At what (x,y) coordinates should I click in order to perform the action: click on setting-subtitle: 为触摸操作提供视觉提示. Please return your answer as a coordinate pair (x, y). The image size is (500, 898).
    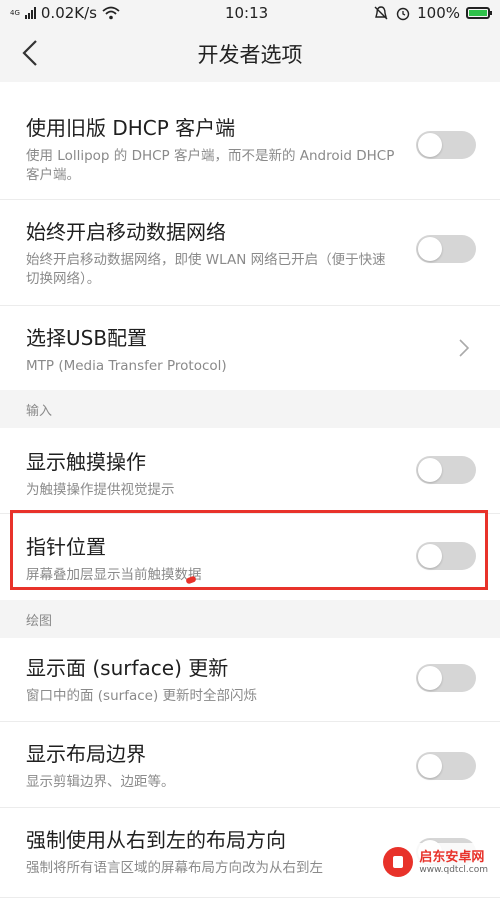
    Looking at the image, I should click on (100, 490).